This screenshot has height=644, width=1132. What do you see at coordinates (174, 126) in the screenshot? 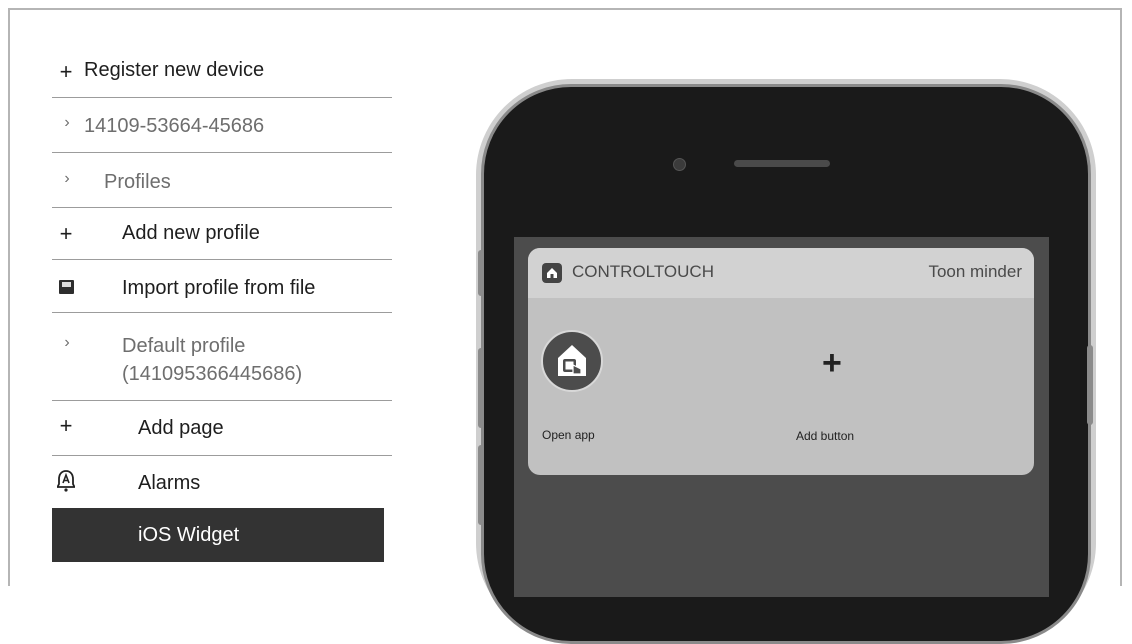
I see `sidebar-item-label: 14109-53664-45686` at bounding box center [174, 126].